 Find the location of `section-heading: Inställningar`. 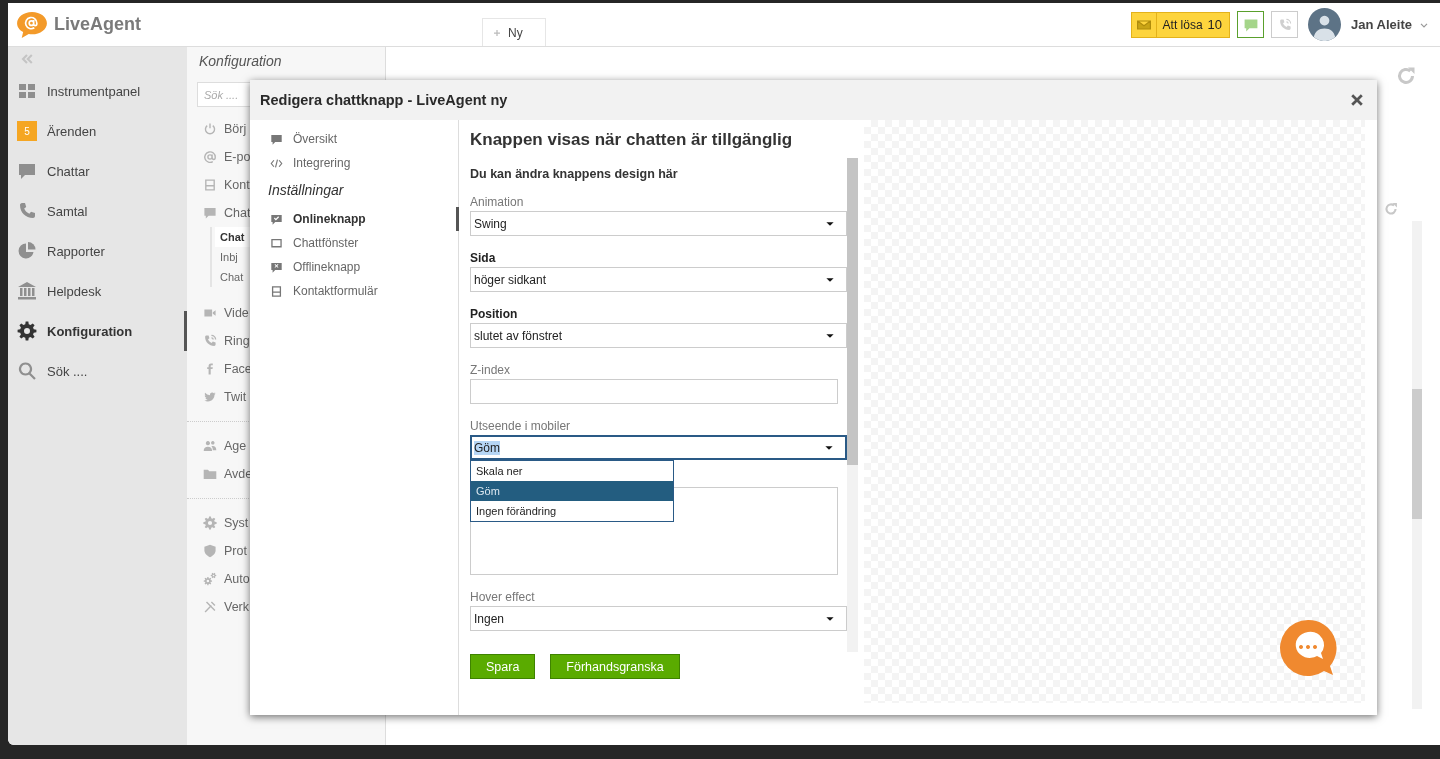

section-heading: Inställningar is located at coordinates (306, 190).